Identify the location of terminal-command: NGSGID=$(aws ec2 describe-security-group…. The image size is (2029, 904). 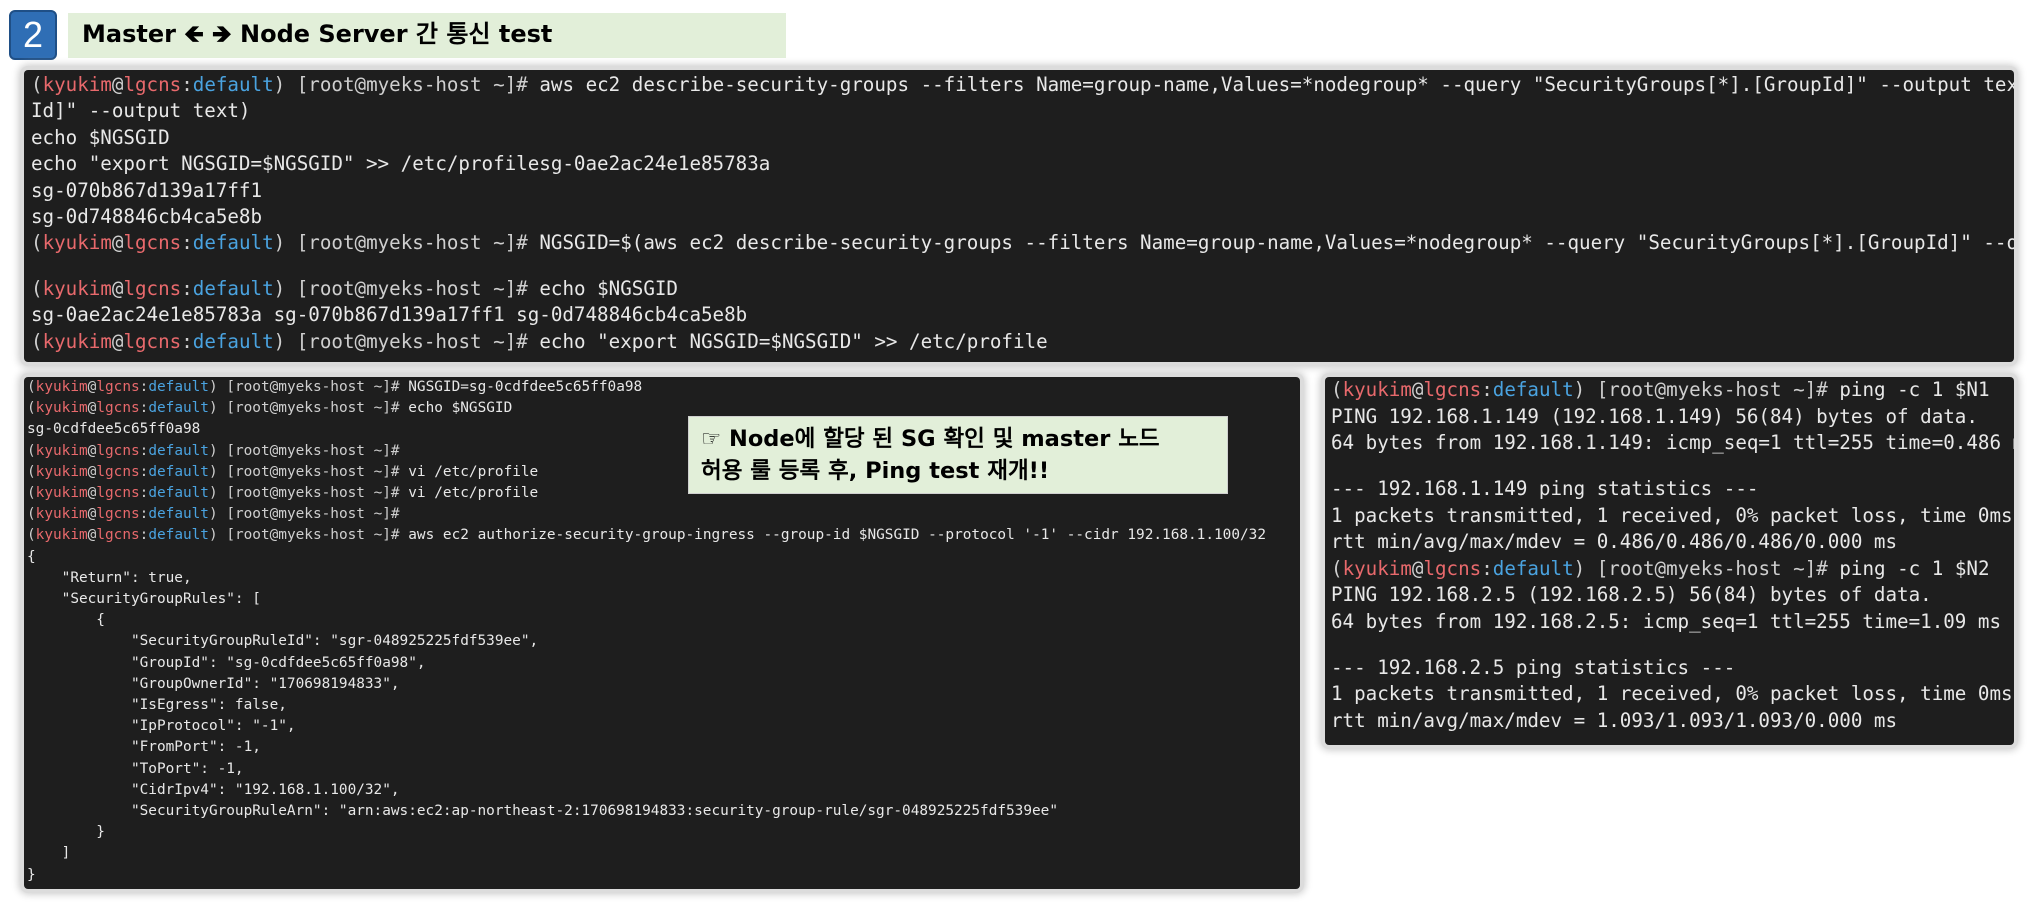
(1276, 243).